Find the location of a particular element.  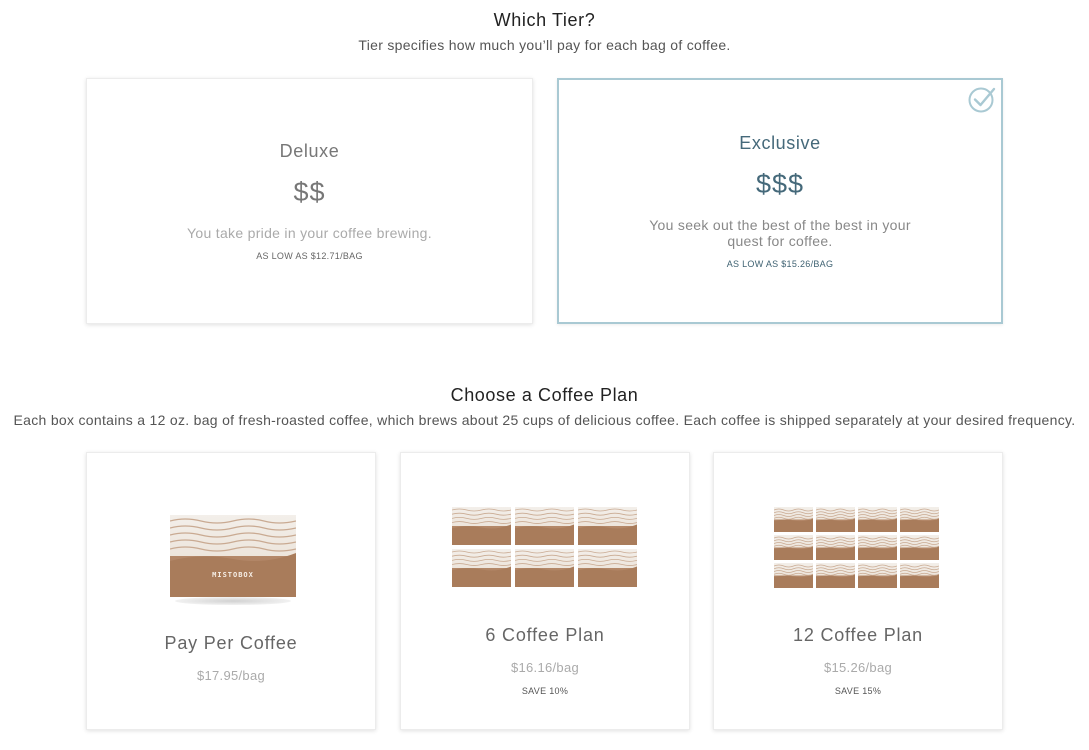

coffee-box-image: MISTOBOX is located at coordinates (233, 556).